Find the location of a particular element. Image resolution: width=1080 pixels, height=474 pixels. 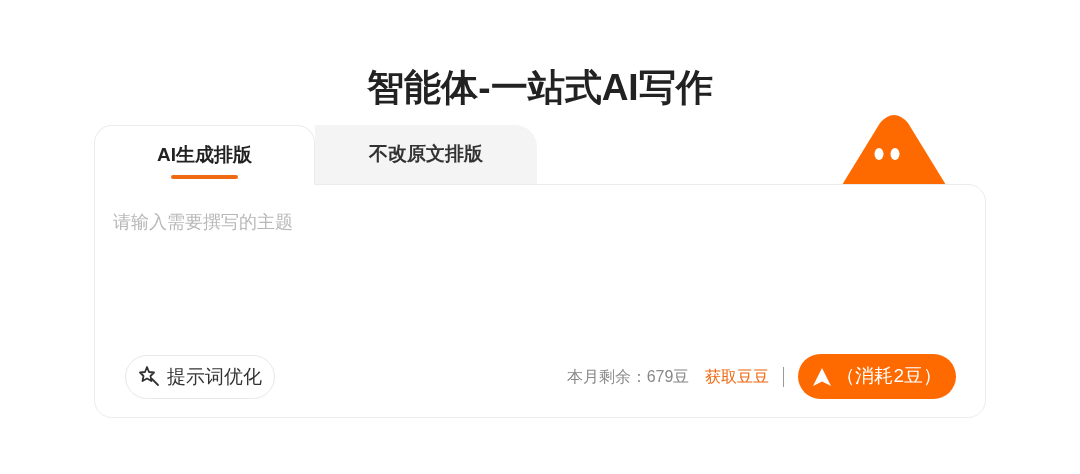

balance-text: 本月剩余：679豆 is located at coordinates (628, 376).